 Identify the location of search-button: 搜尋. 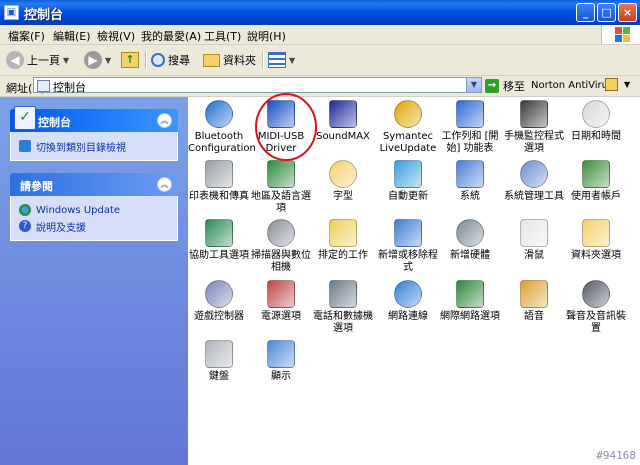
(170, 60).